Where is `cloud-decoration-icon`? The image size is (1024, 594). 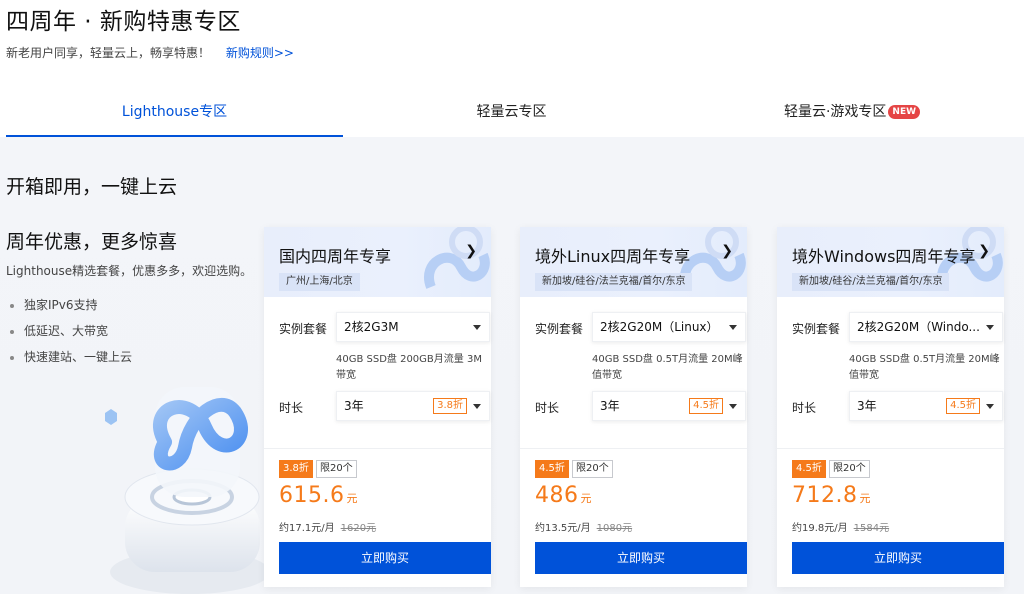 cloud-decoration-icon is located at coordinates (457, 258).